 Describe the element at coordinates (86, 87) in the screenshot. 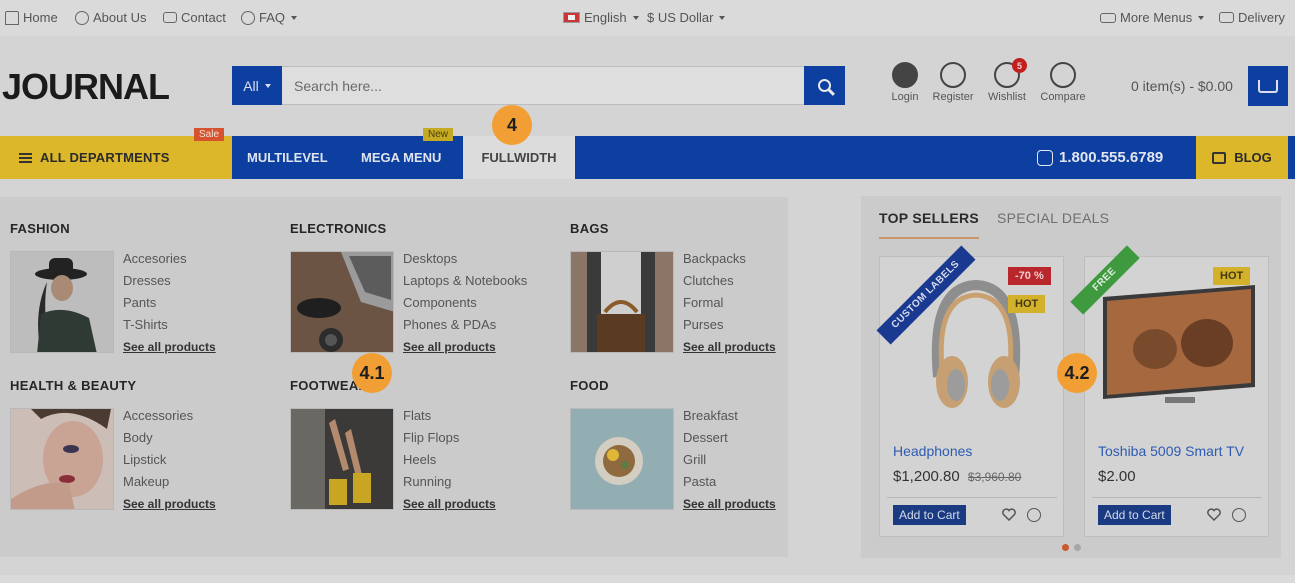

I see `site-logo: JOURNAL` at that location.